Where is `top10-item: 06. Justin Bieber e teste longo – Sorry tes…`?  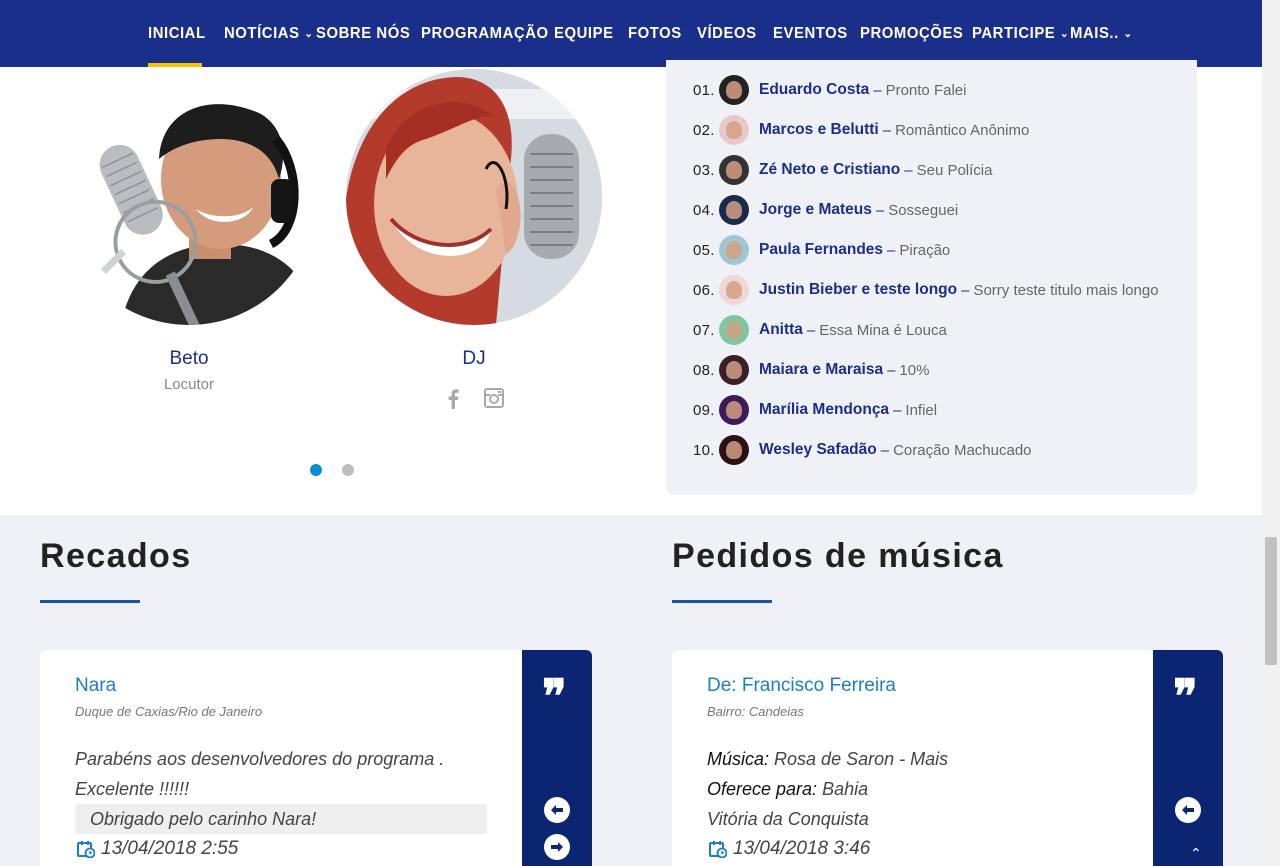
top10-item: 06. Justin Bieber e teste longo – Sorry tes… is located at coordinates (926, 290).